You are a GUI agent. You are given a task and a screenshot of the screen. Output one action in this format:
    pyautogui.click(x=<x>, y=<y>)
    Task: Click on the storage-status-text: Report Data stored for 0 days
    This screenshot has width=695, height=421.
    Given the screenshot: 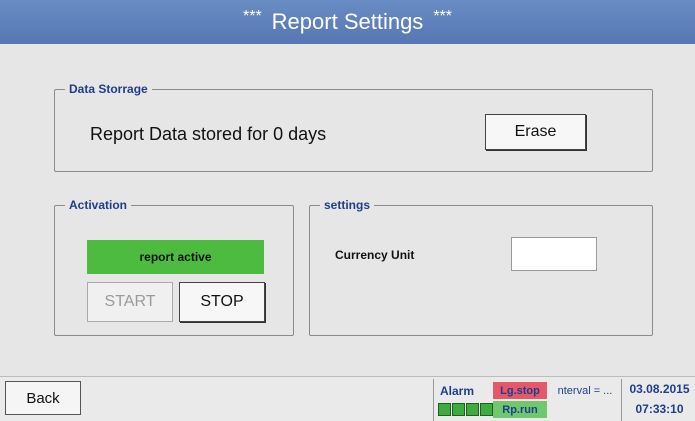 What is the action you would take?
    pyautogui.click(x=208, y=134)
    